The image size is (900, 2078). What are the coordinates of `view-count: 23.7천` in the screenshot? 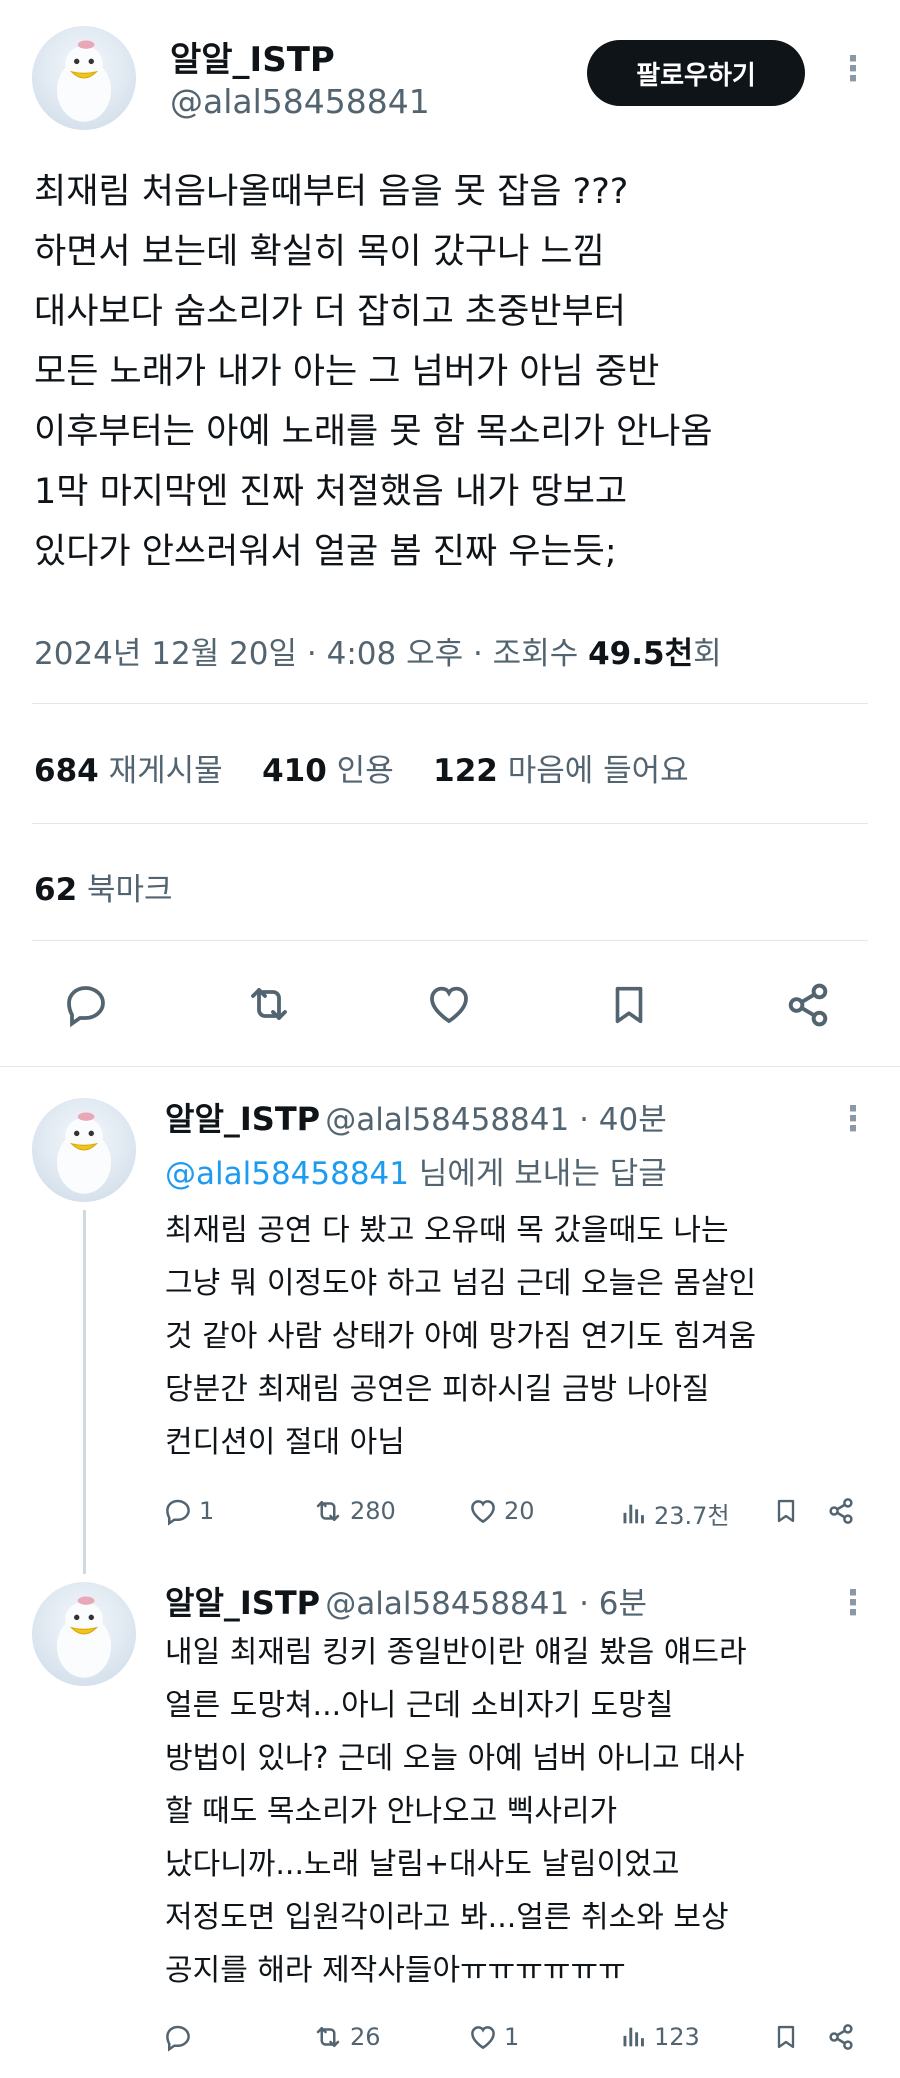 It's located at (692, 1516).